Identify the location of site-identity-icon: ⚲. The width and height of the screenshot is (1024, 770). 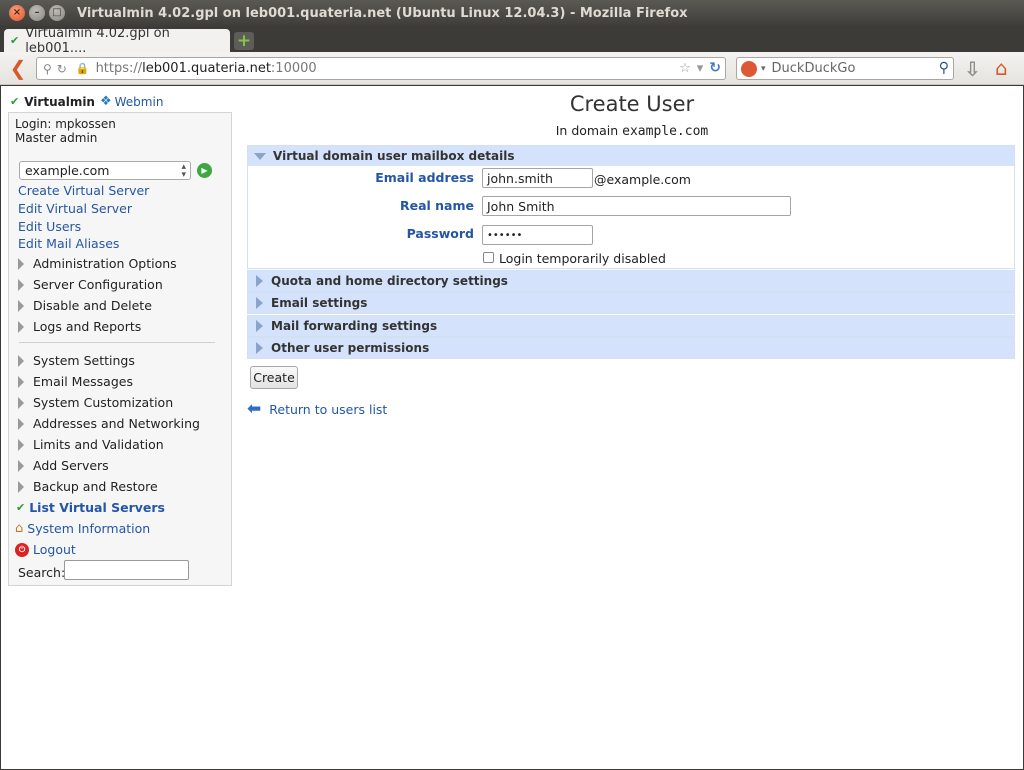
(47, 69).